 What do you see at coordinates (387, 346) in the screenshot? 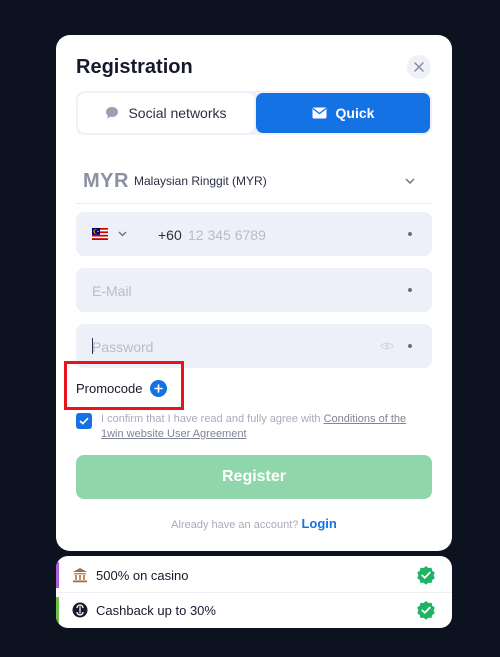
I see `eye-icon` at bounding box center [387, 346].